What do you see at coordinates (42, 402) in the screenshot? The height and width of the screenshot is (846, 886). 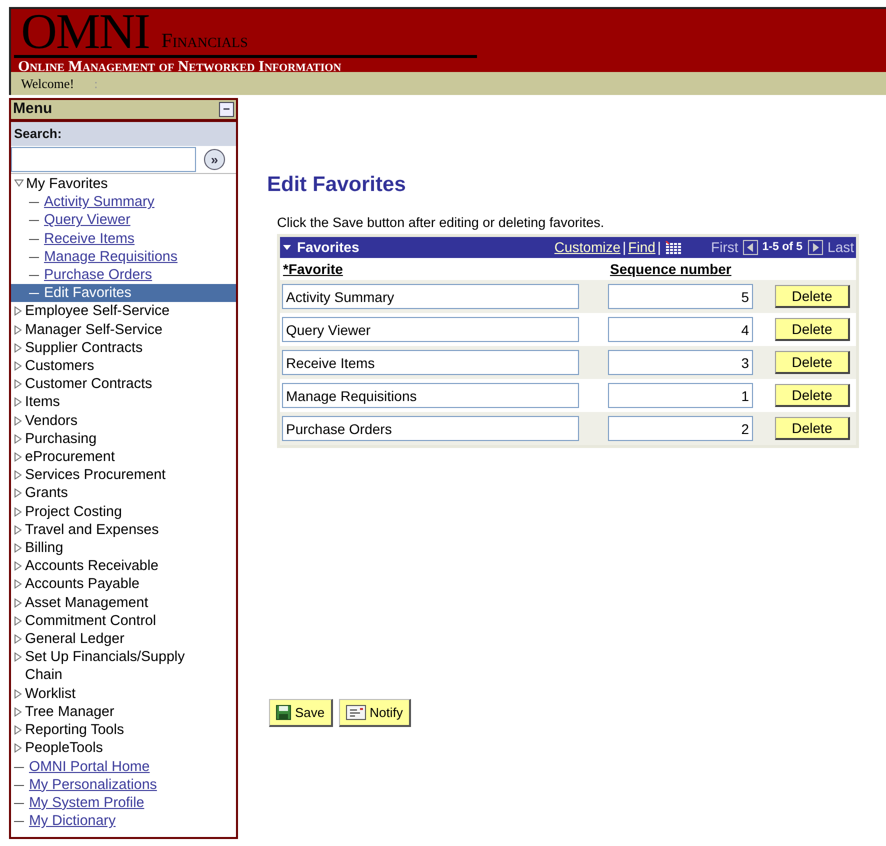 I see `menu-folder: Items` at bounding box center [42, 402].